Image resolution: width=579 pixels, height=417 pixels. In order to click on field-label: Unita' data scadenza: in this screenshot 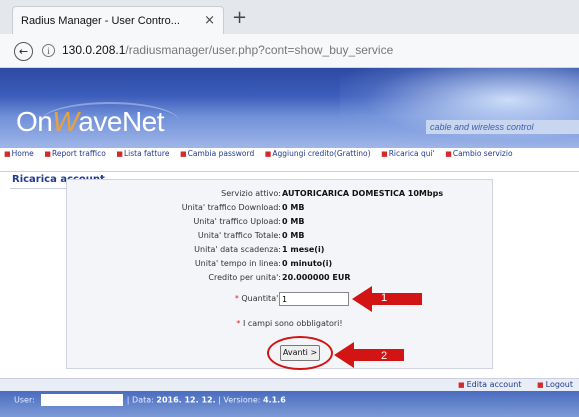, I will do `click(237, 249)`.